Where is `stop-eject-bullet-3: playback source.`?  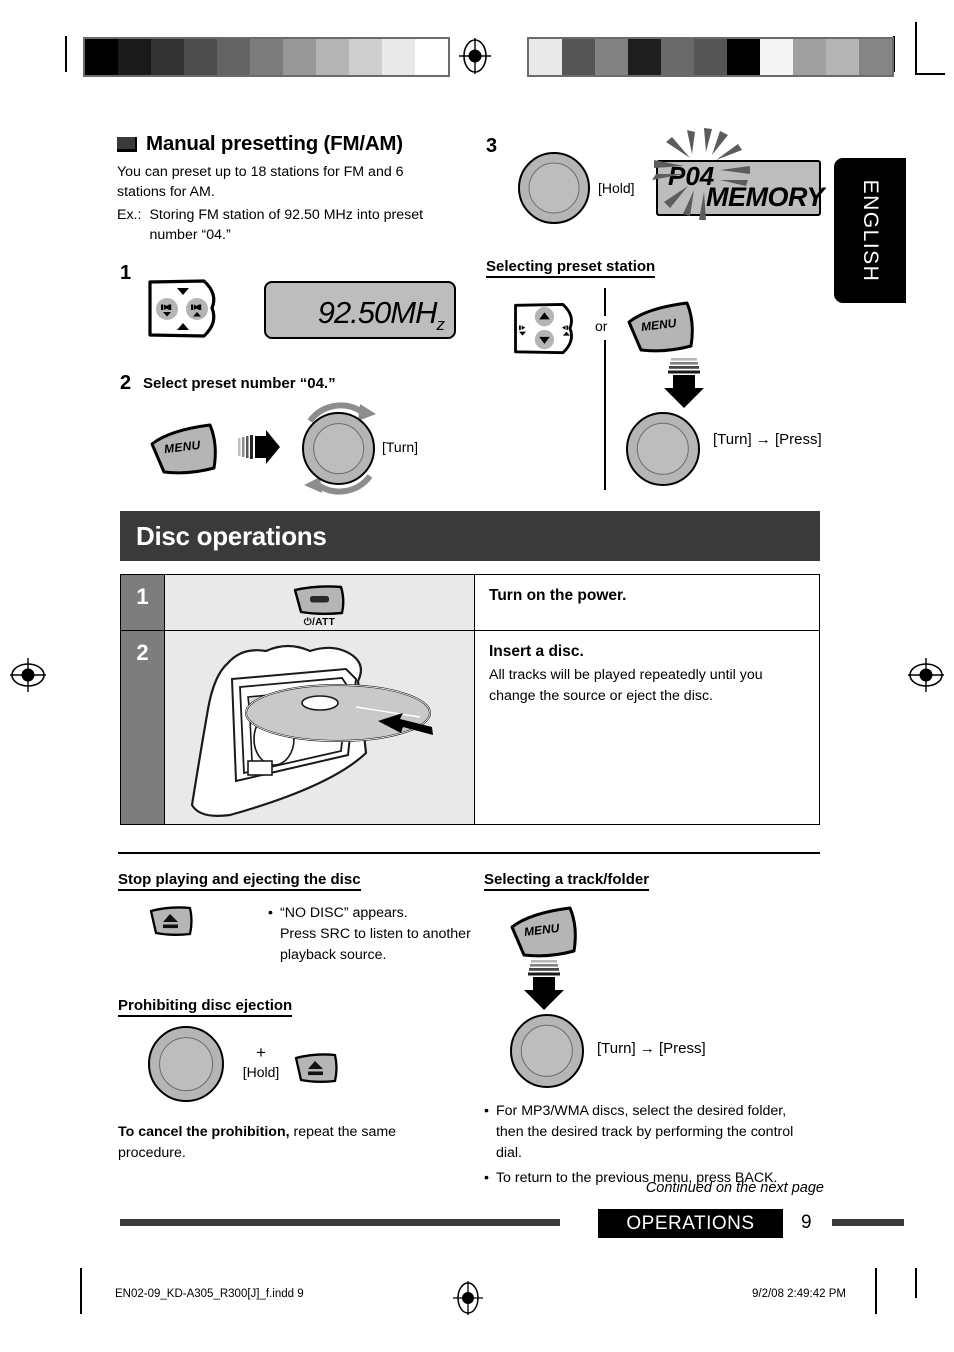
stop-eject-bullet-3: playback source. is located at coordinates (333, 955).